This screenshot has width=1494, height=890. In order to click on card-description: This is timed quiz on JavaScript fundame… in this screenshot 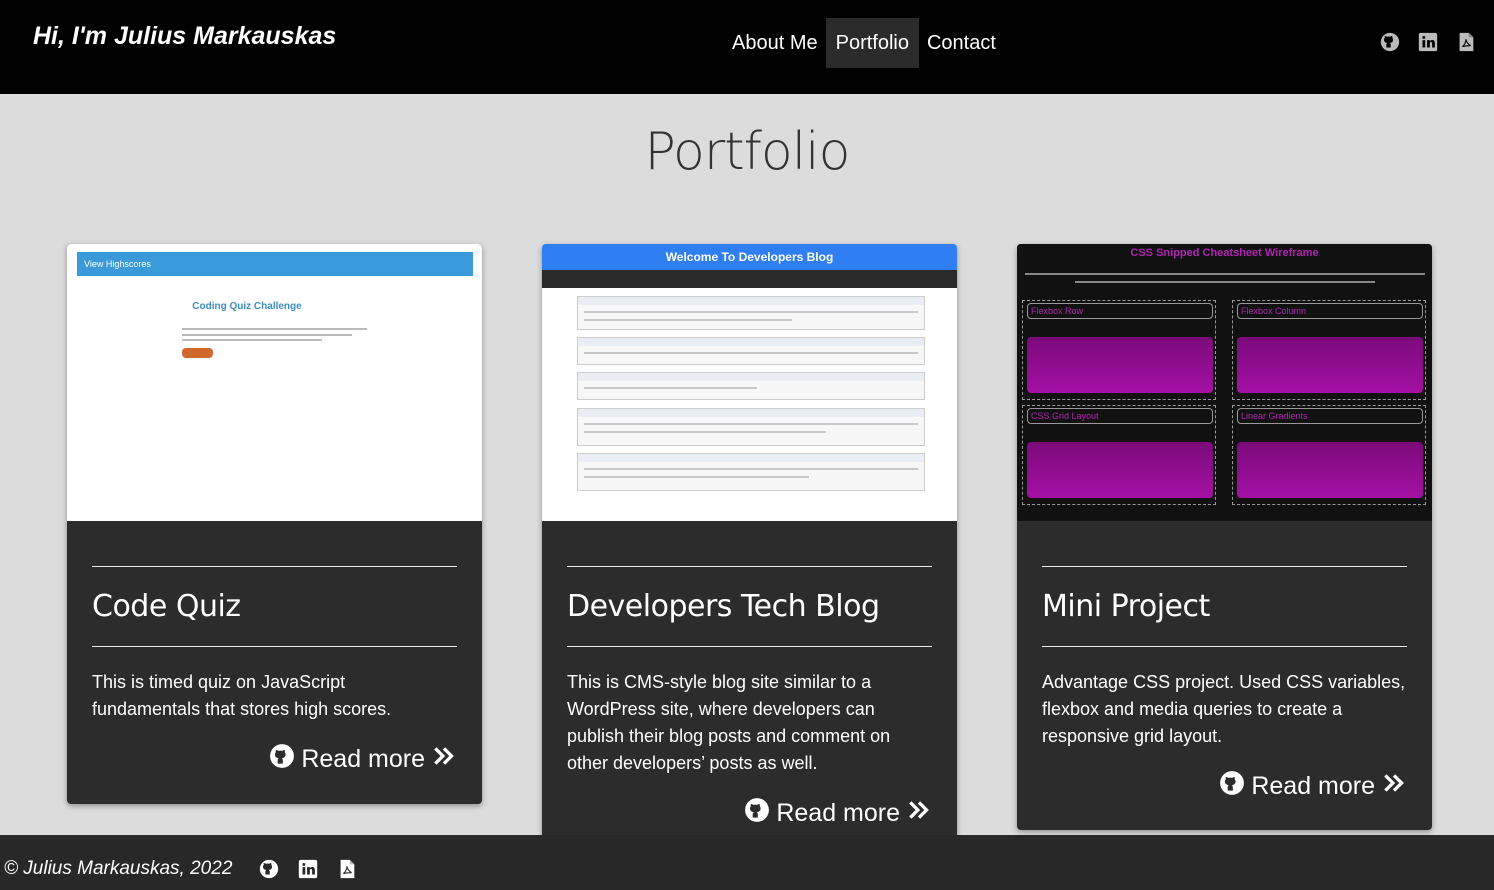, I will do `click(242, 695)`.